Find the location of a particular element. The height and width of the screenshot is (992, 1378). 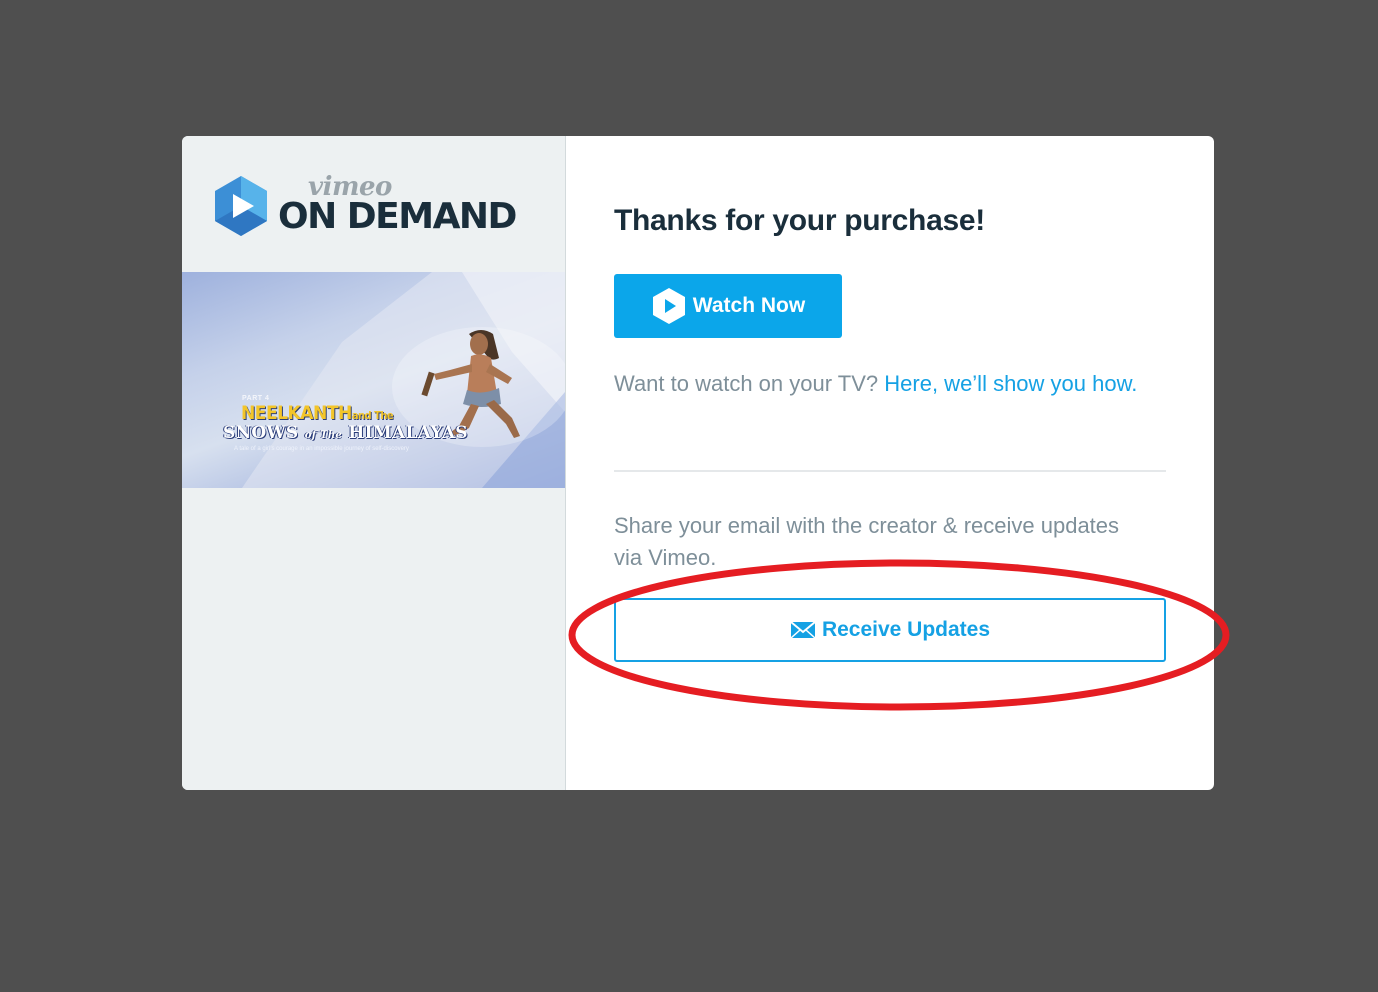

receive-updates-button: Receive Updates is located at coordinates (890, 630).